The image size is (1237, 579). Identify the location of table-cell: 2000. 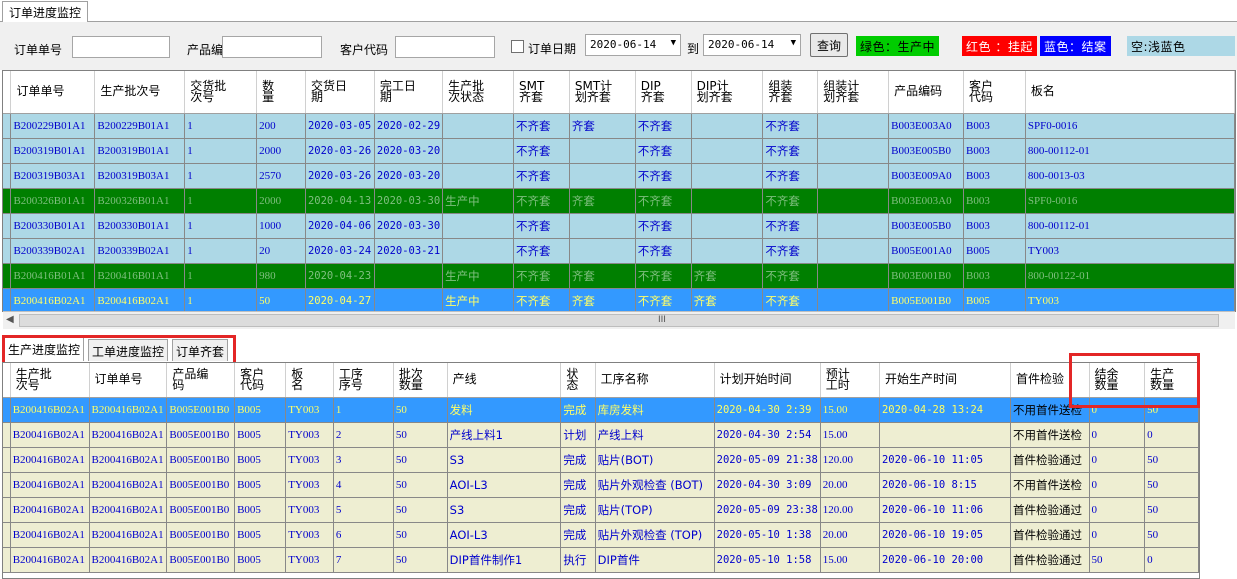
(281, 151).